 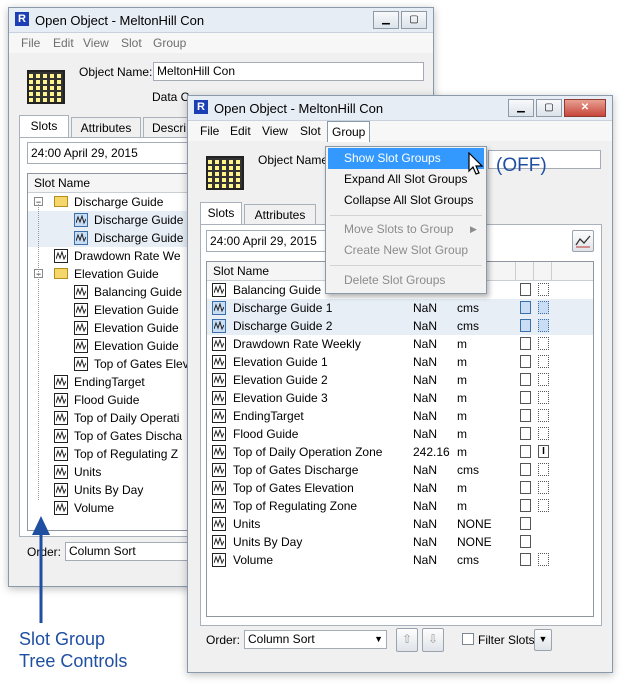 What do you see at coordinates (400, 326) in the screenshot?
I see `slot-row: Discharge Guide 2 NaN cms` at bounding box center [400, 326].